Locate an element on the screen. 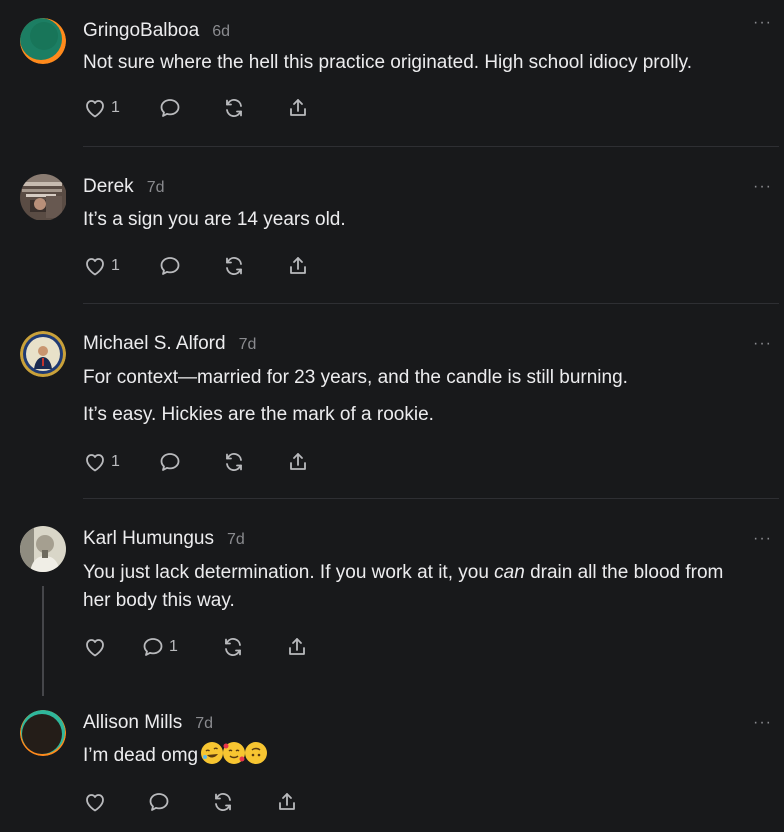  smiling-face-with-hearts-icon is located at coordinates (234, 753).